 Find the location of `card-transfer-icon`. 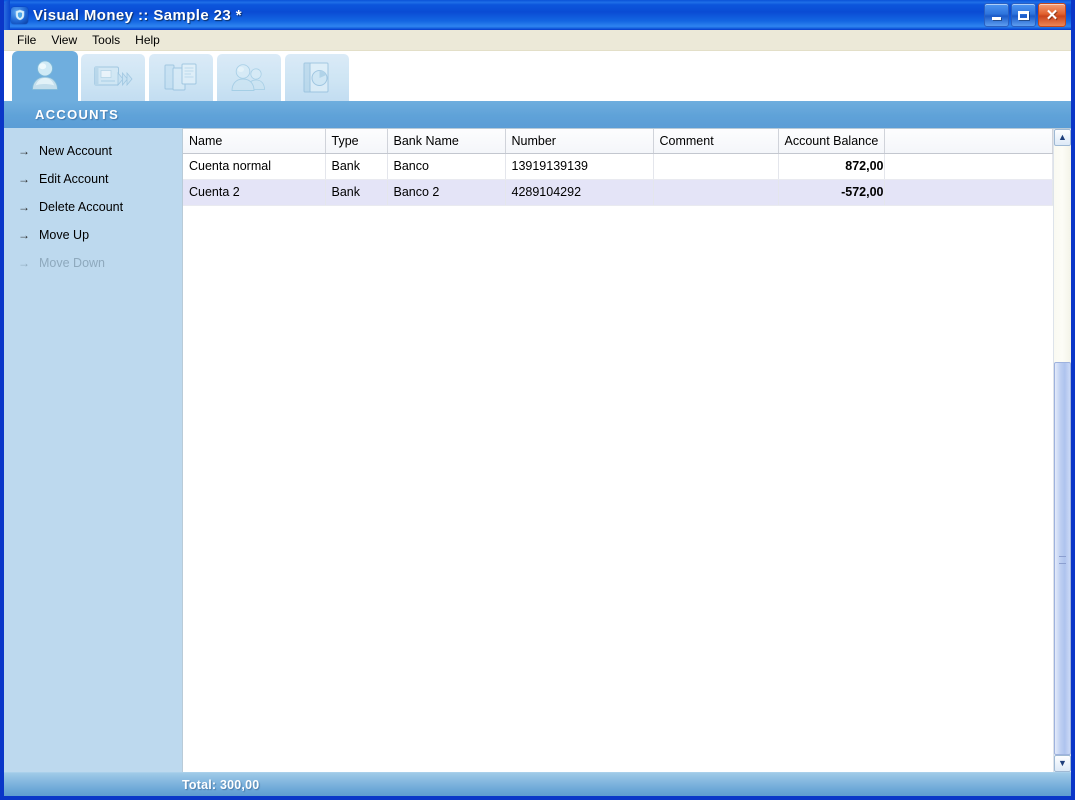

card-transfer-icon is located at coordinates (113, 78).